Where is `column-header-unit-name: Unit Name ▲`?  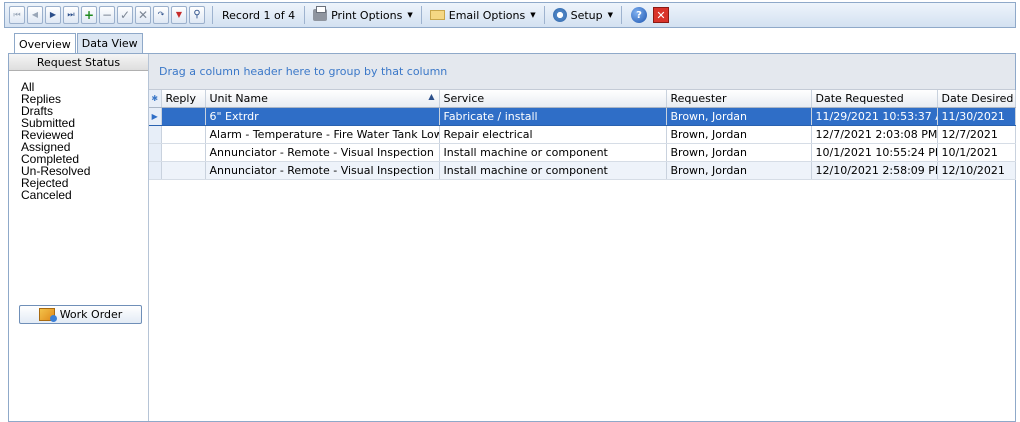 column-header-unit-name: Unit Name ▲ is located at coordinates (322, 99).